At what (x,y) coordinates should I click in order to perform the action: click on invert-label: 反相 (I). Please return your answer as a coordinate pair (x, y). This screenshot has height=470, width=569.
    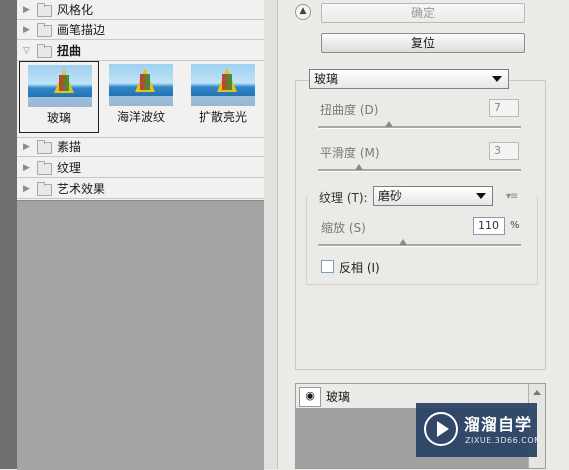
    Looking at the image, I should click on (359, 268).